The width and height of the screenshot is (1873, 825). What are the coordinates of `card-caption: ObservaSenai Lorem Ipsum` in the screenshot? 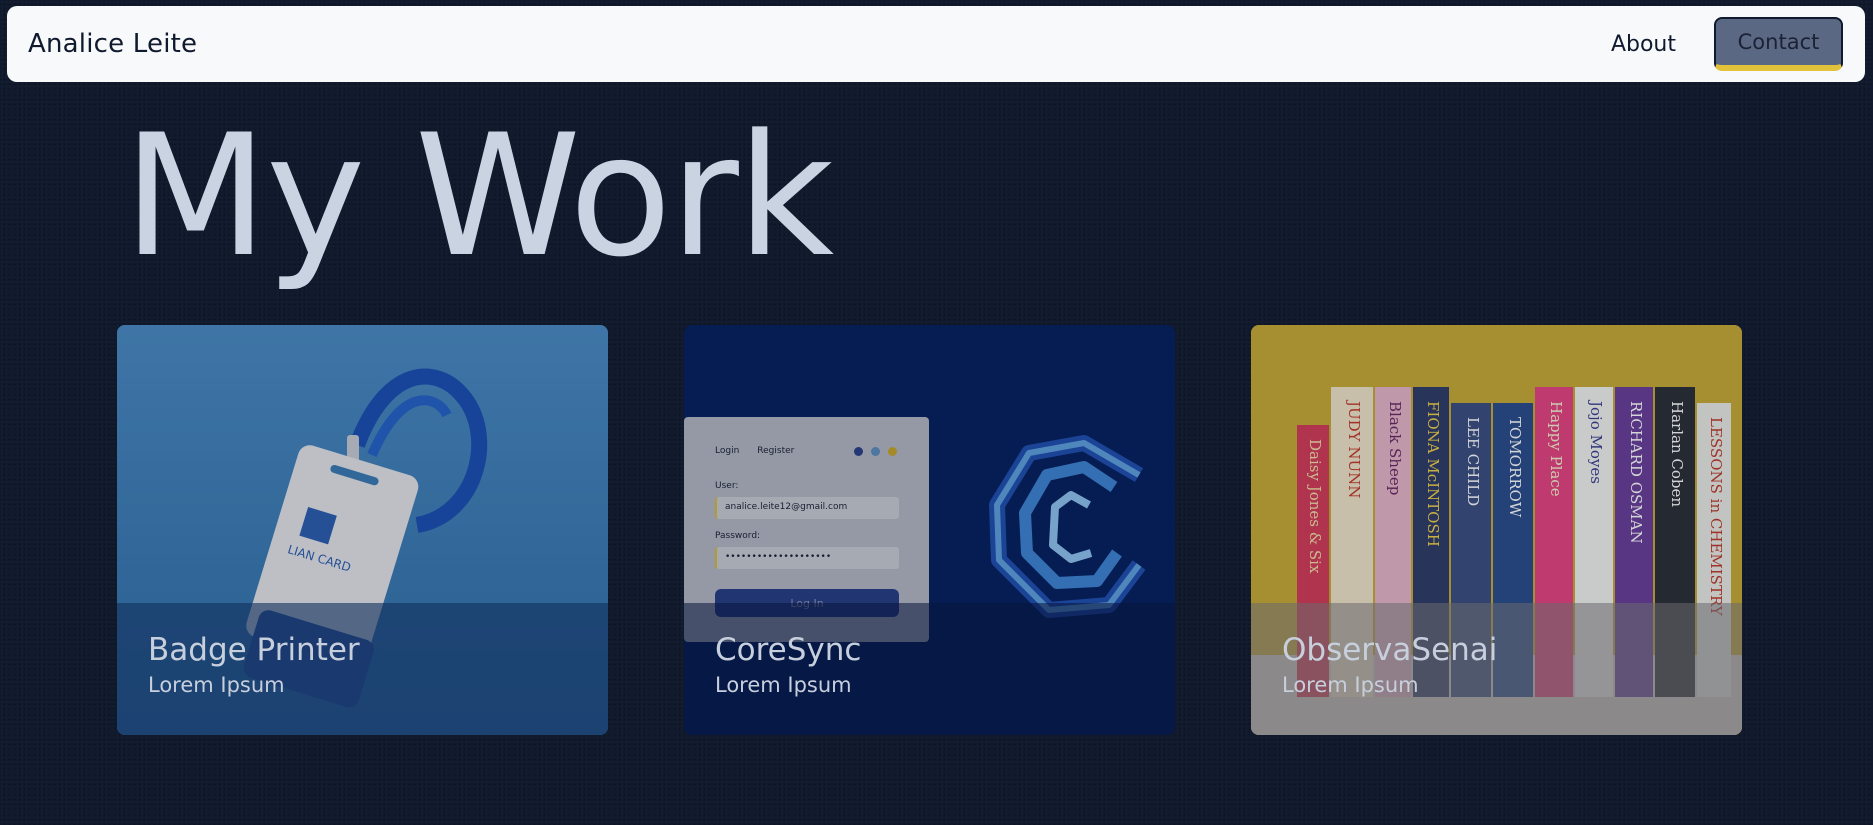 It's located at (1496, 669).